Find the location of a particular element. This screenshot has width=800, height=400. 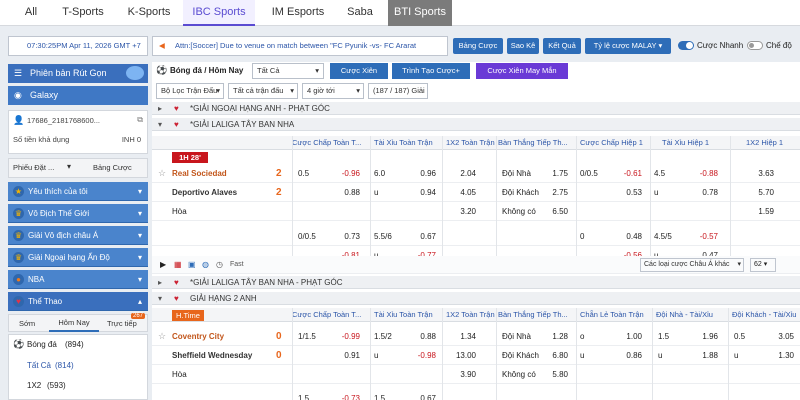

odds-value: -0.57 is located at coordinates (703, 236).